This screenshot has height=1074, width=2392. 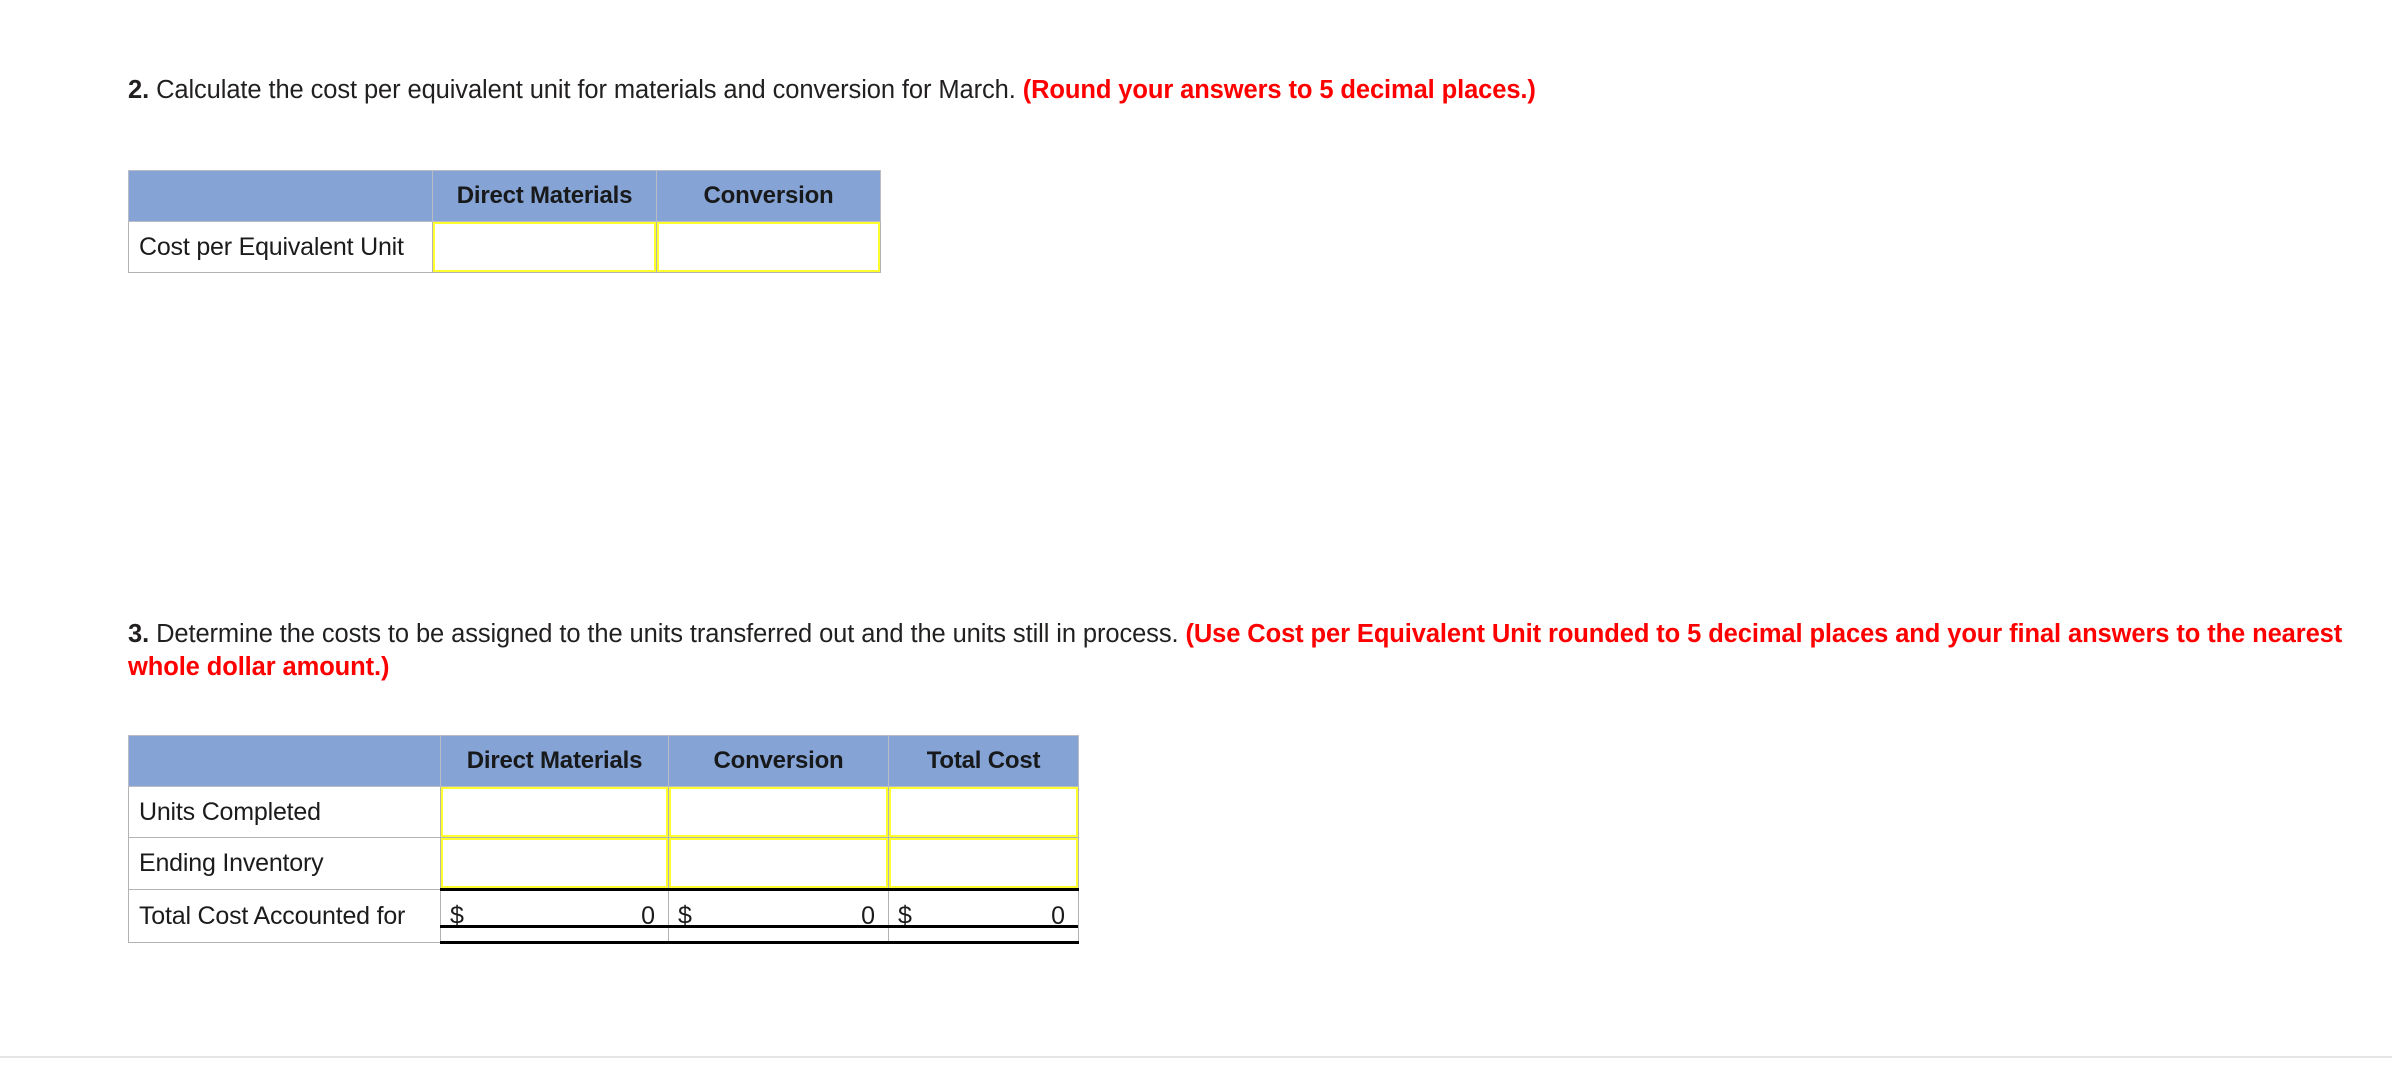 I want to click on table-row: Units Completed, so click(x=603, y=812).